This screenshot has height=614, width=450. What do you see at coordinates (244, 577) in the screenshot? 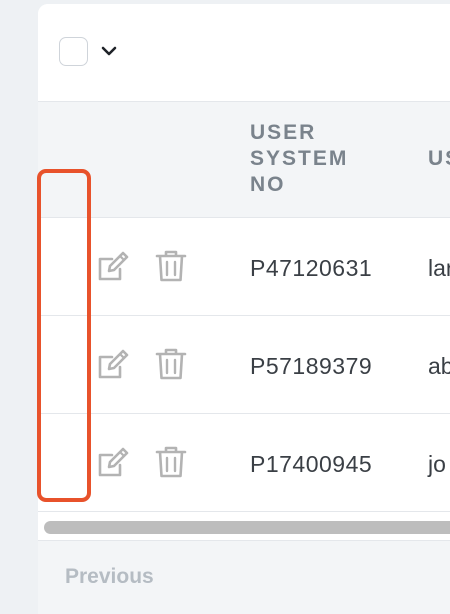
I see `pagination-footer: Previous` at bounding box center [244, 577].